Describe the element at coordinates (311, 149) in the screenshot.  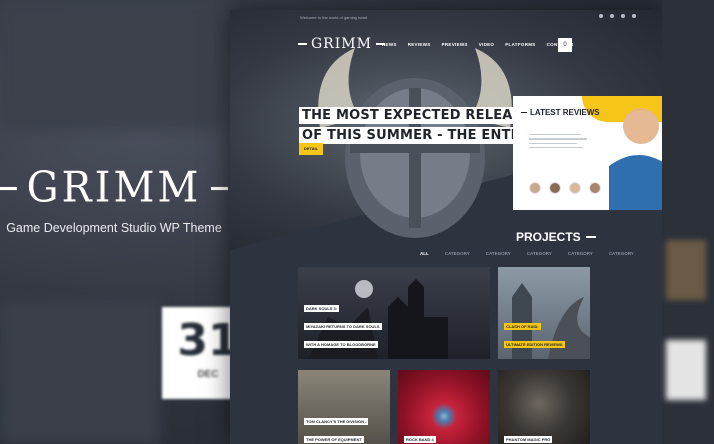
I see `detail-button: DETAIL` at that location.